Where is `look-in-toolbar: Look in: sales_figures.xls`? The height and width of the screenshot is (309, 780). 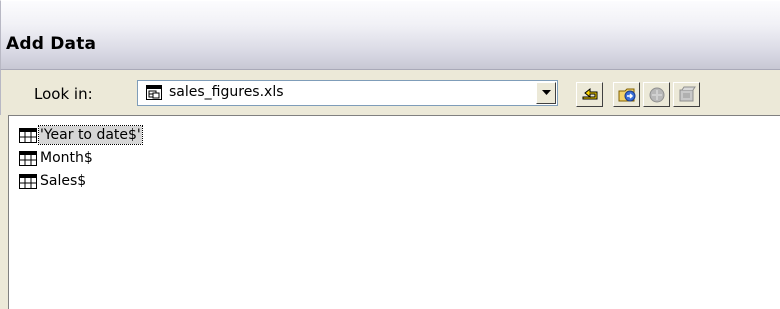 look-in-toolbar: Look in: sales_figures.xls is located at coordinates (390, 92).